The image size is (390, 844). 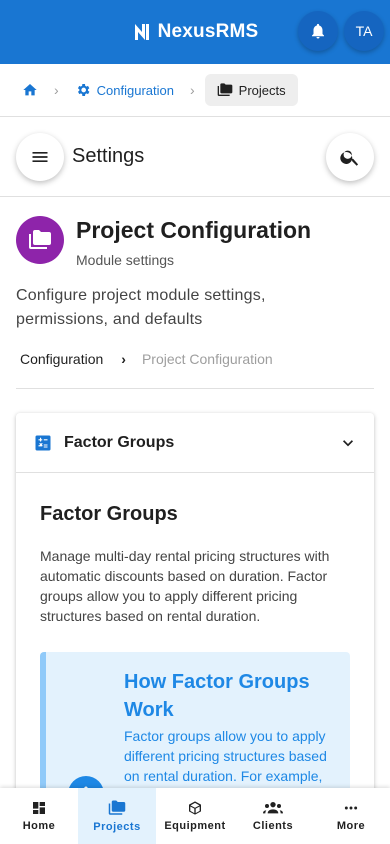 What do you see at coordinates (351, 826) in the screenshot?
I see `nav-more-label: More` at bounding box center [351, 826].